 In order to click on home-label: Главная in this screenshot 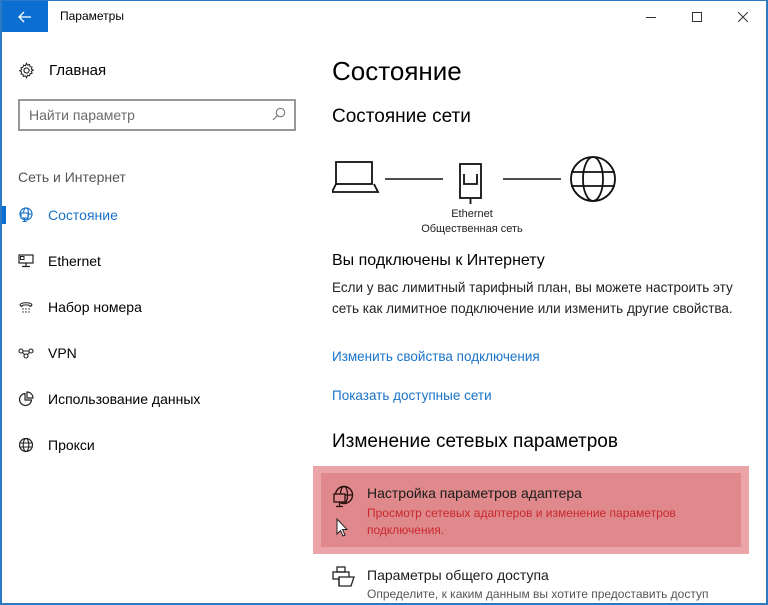, I will do `click(78, 70)`.